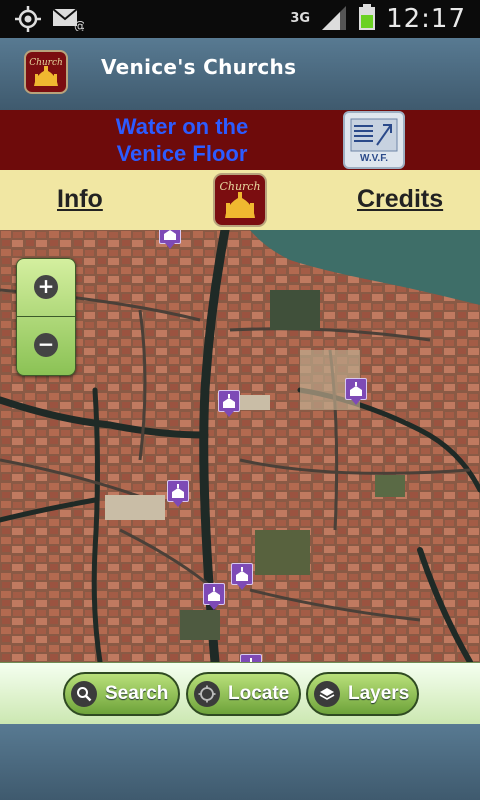  Describe the element at coordinates (84, 694) in the screenshot. I see `search-icon` at that location.